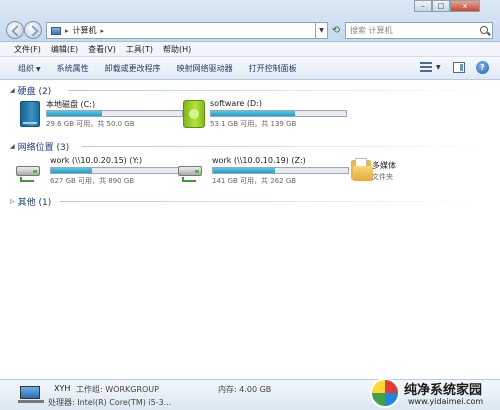  Describe the element at coordinates (139, 49) in the screenshot. I see `menu-tools: 工具(T)` at that location.